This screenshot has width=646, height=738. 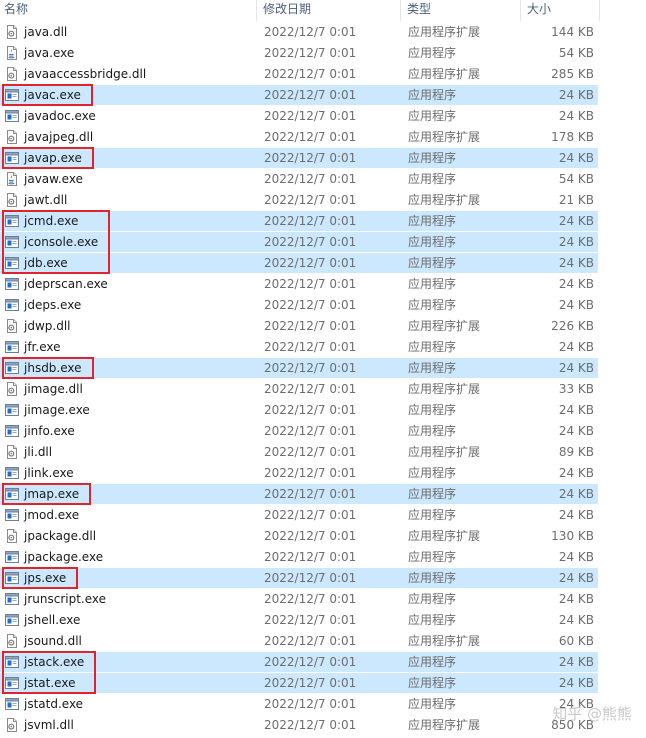 What do you see at coordinates (323, 389) in the screenshot?
I see `file-row: jimage.dll 2022/12/7 0:01 应用程序扩展 33 KB` at bounding box center [323, 389].